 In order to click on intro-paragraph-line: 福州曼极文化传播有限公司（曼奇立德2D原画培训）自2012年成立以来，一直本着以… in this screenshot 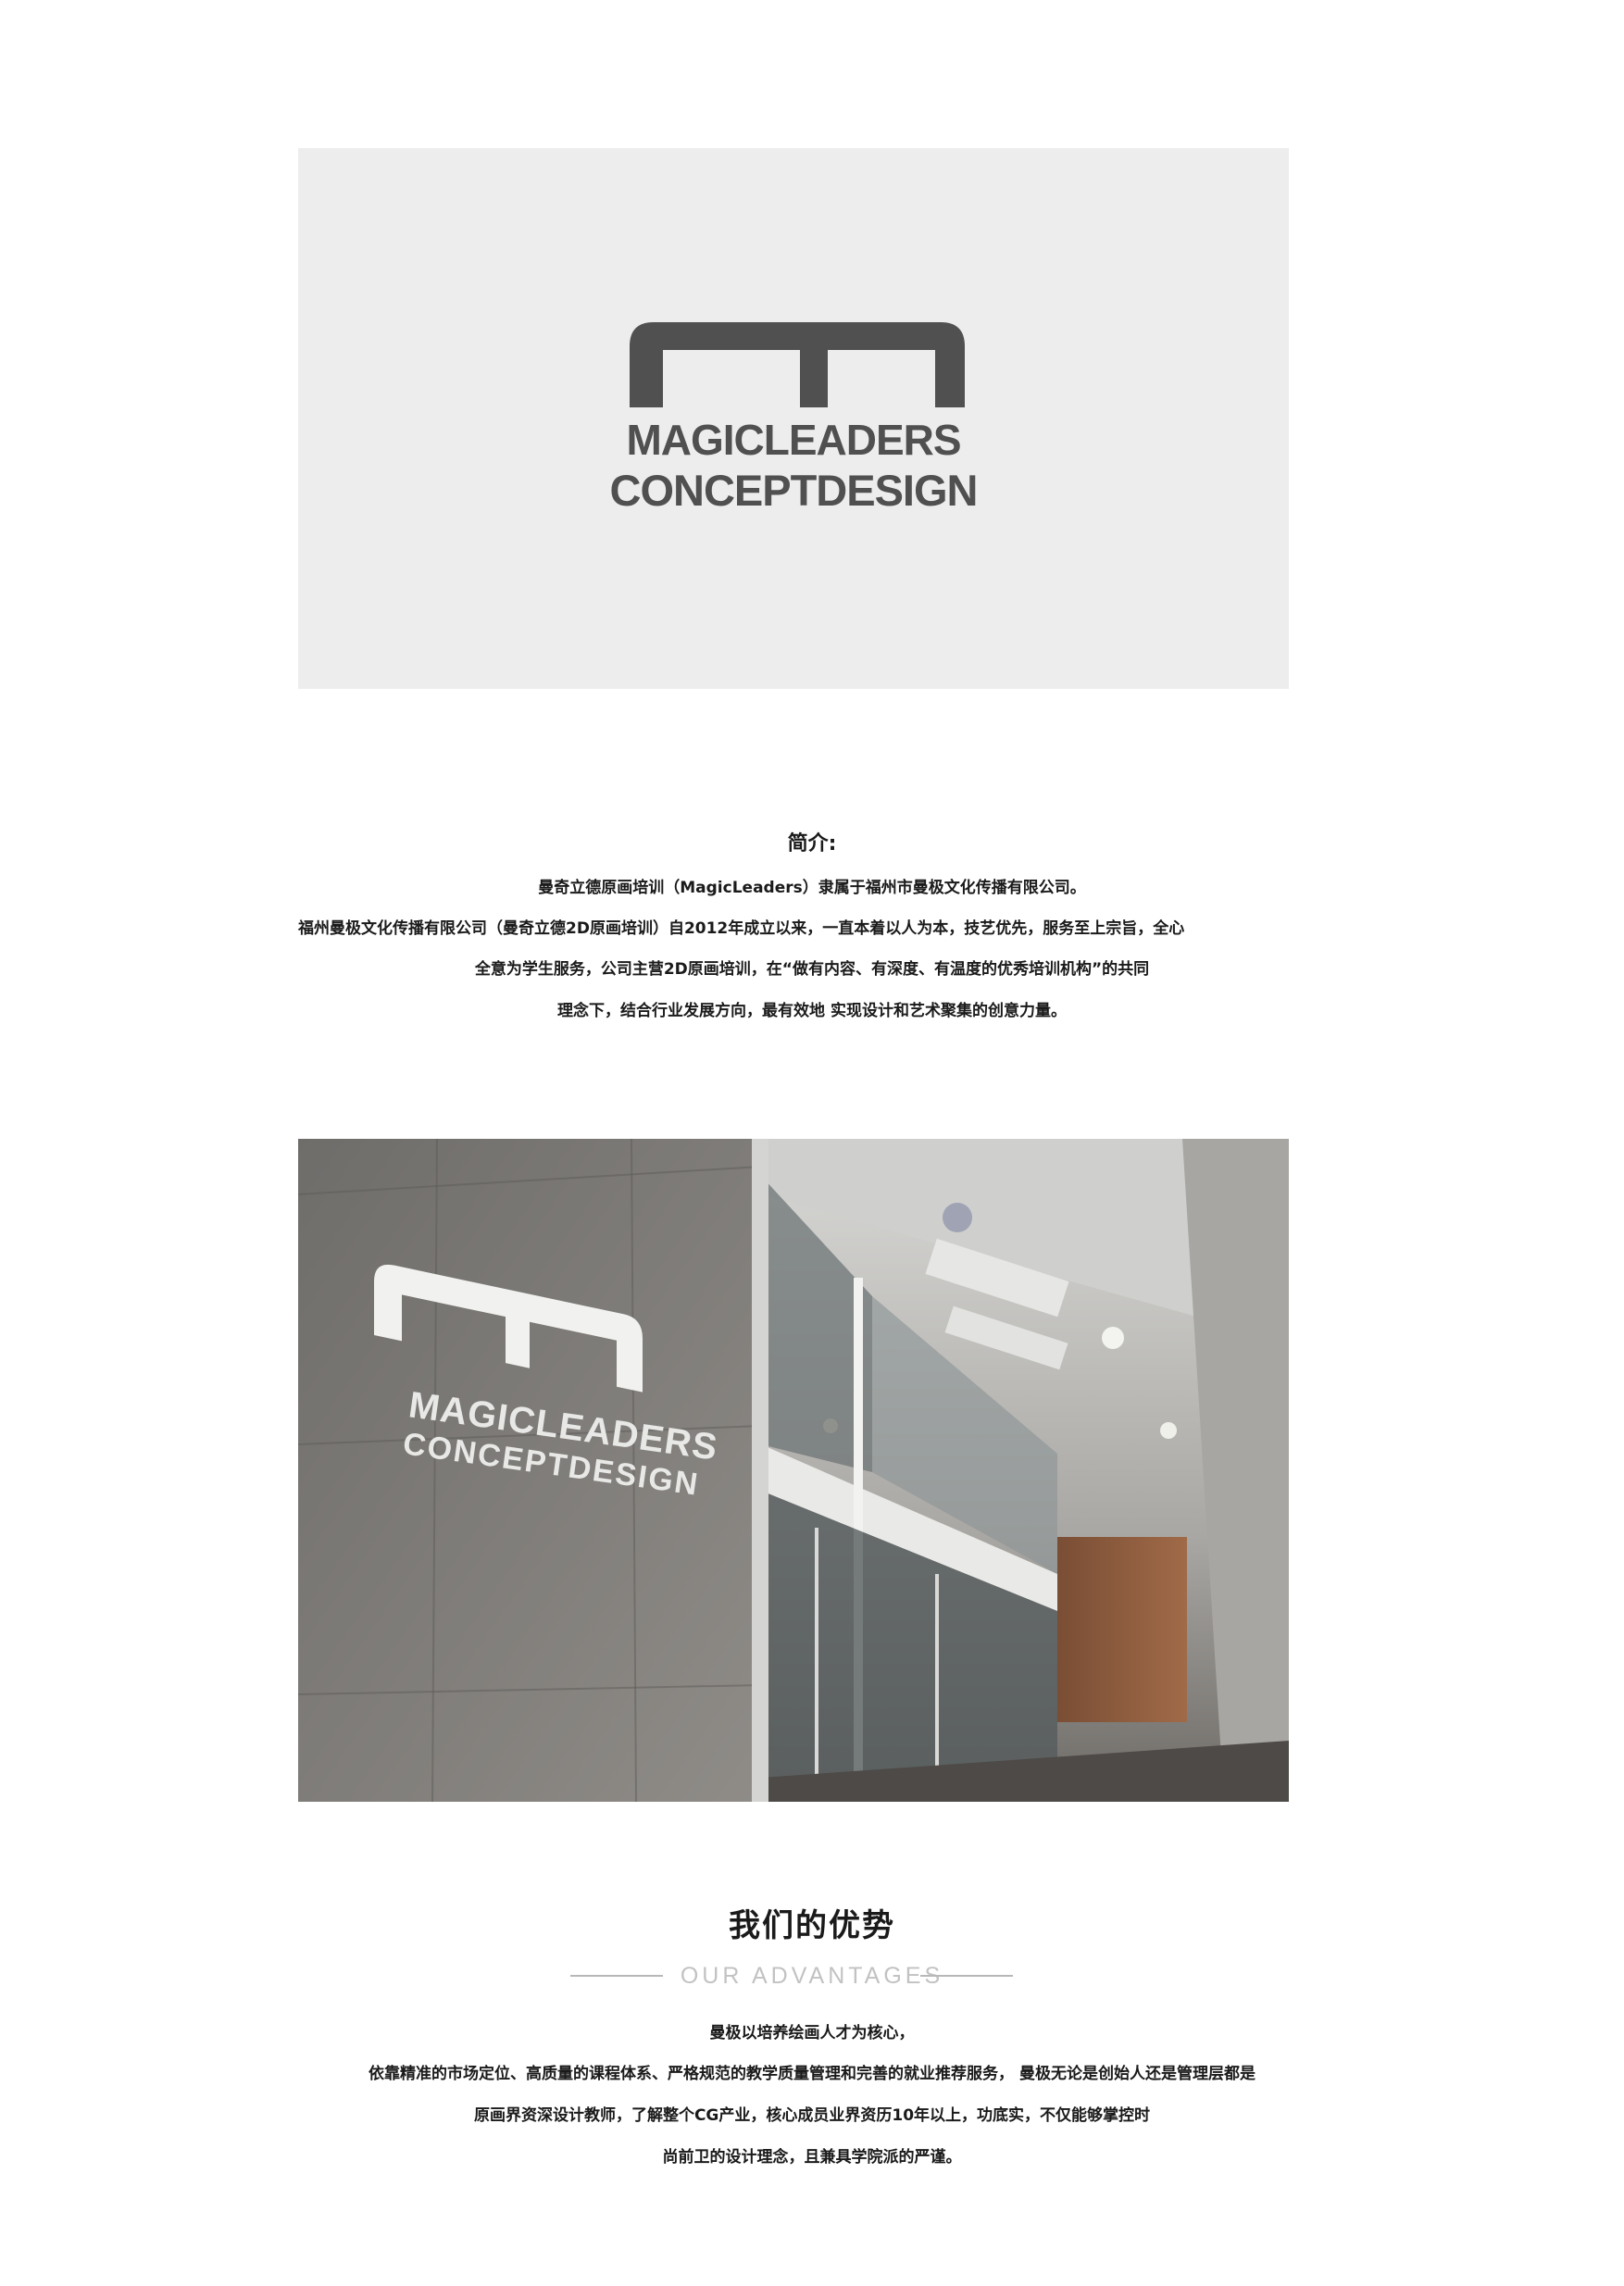, I will do `click(741, 928)`.